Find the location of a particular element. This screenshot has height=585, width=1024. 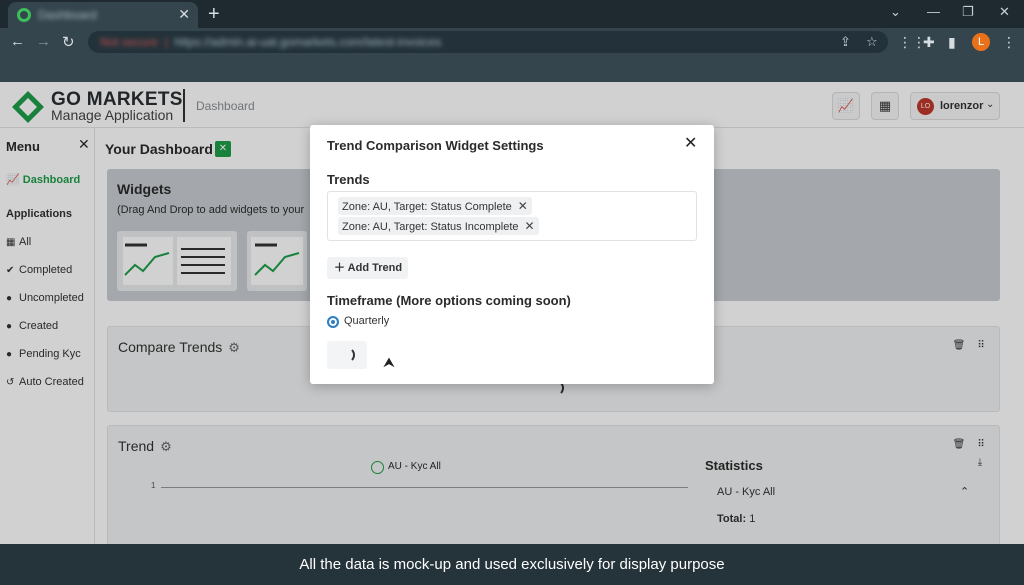

profile-avatar: L is located at coordinates (981, 42).